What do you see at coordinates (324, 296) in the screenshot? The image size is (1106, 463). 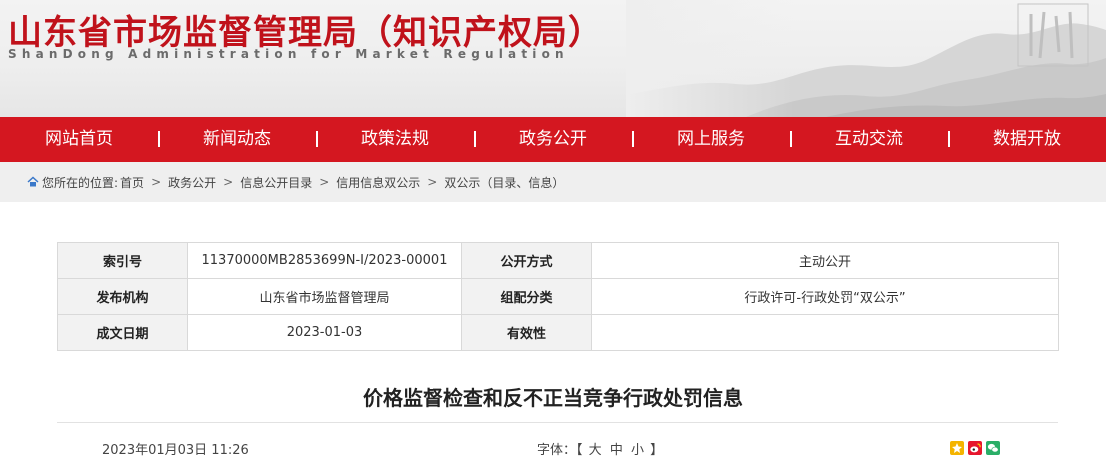 I see `org-value: 山东省市场监督管理局` at bounding box center [324, 296].